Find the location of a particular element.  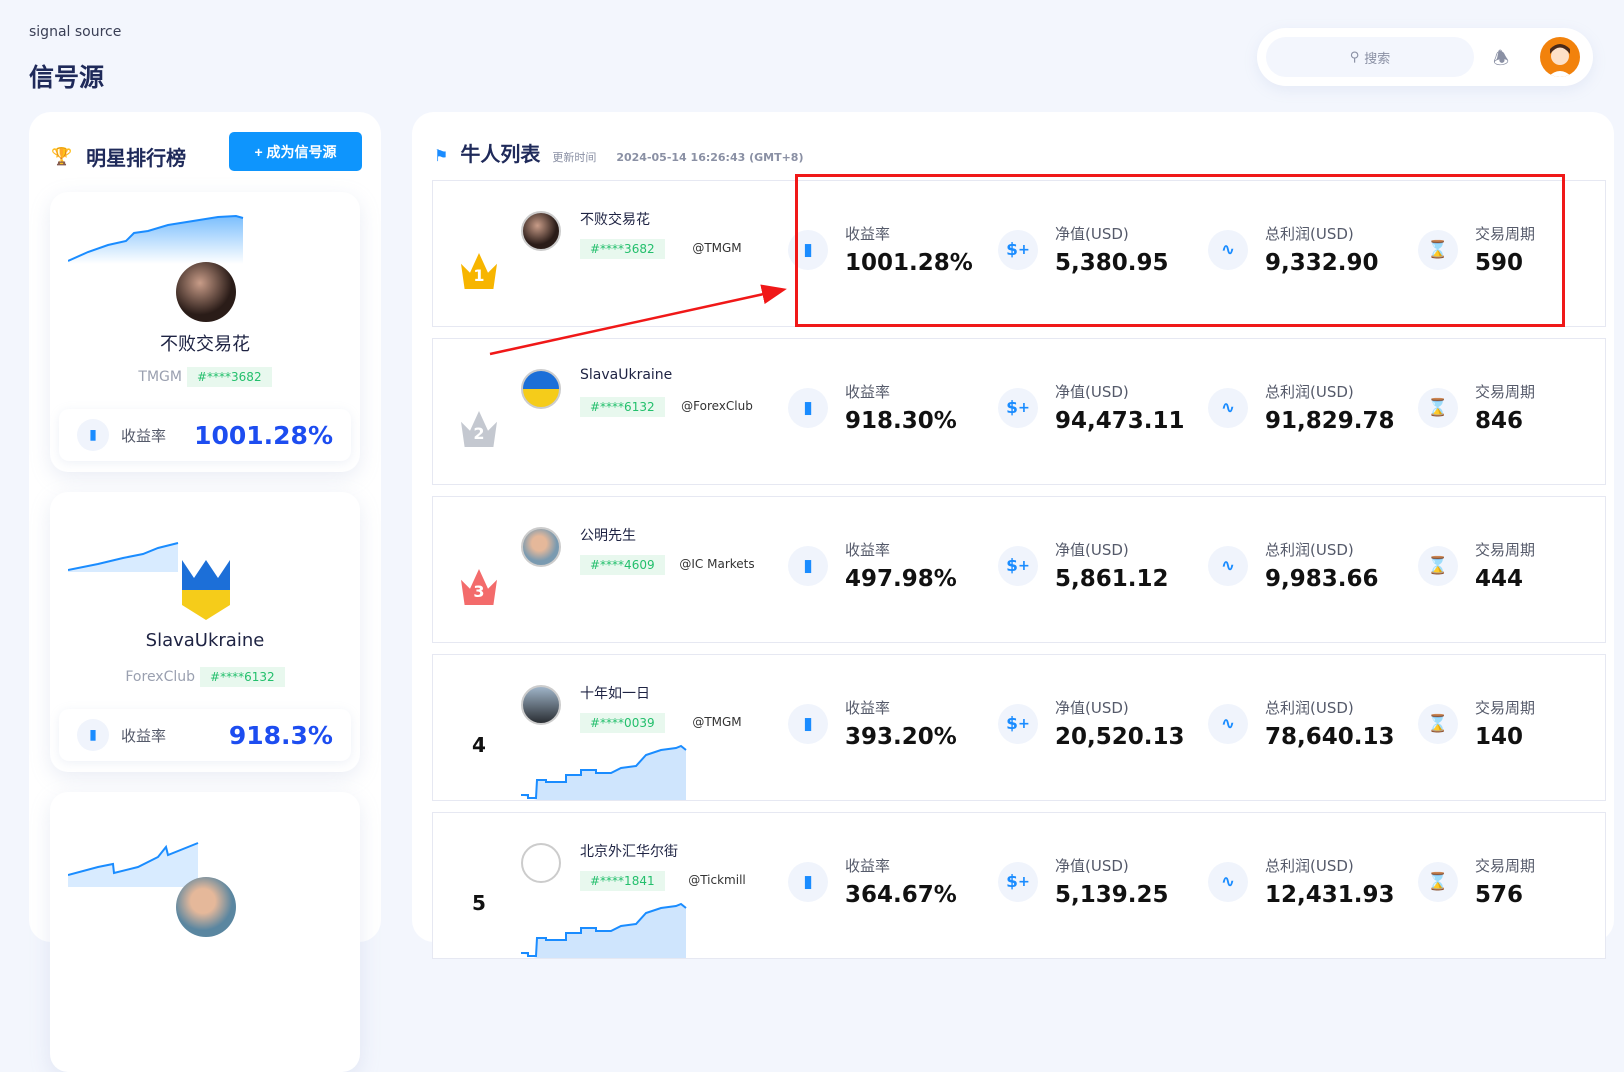

star-ranking-title: 明星排行榜 is located at coordinates (136, 158).